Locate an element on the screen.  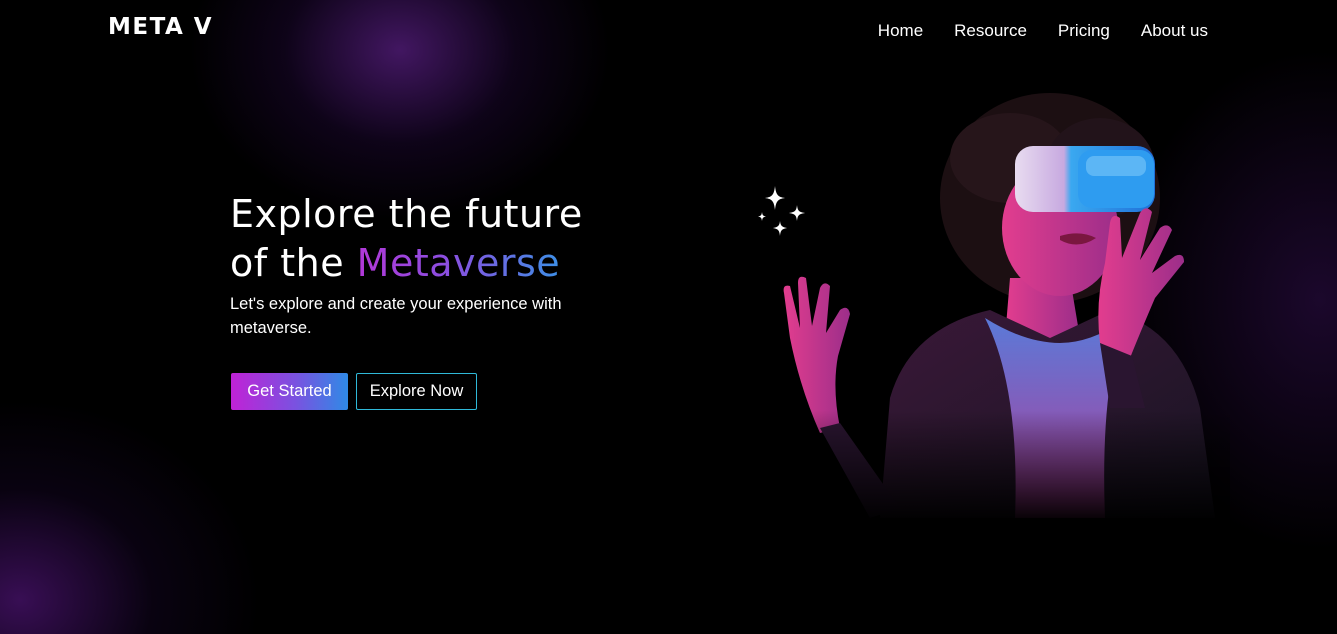
main-nav: Home Resource Pricing About us is located at coordinates (1043, 31).